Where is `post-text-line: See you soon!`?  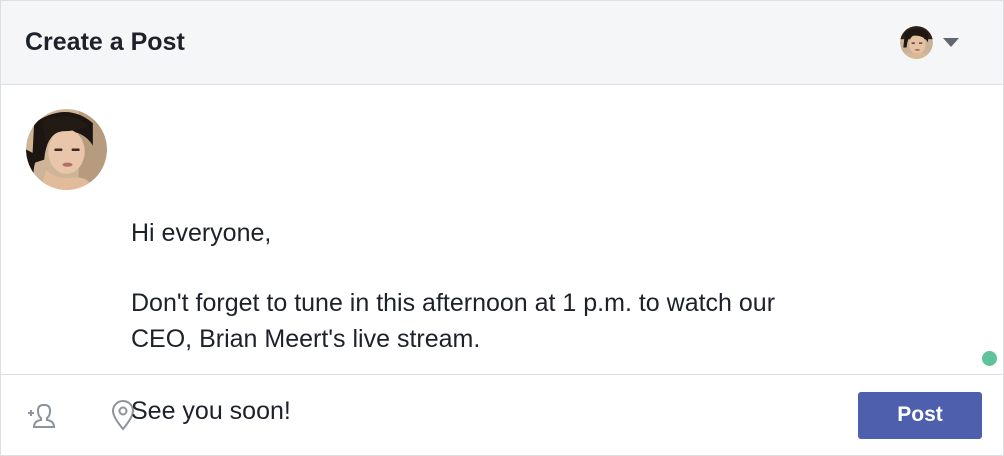 post-text-line: See you soon! is located at coordinates (211, 411).